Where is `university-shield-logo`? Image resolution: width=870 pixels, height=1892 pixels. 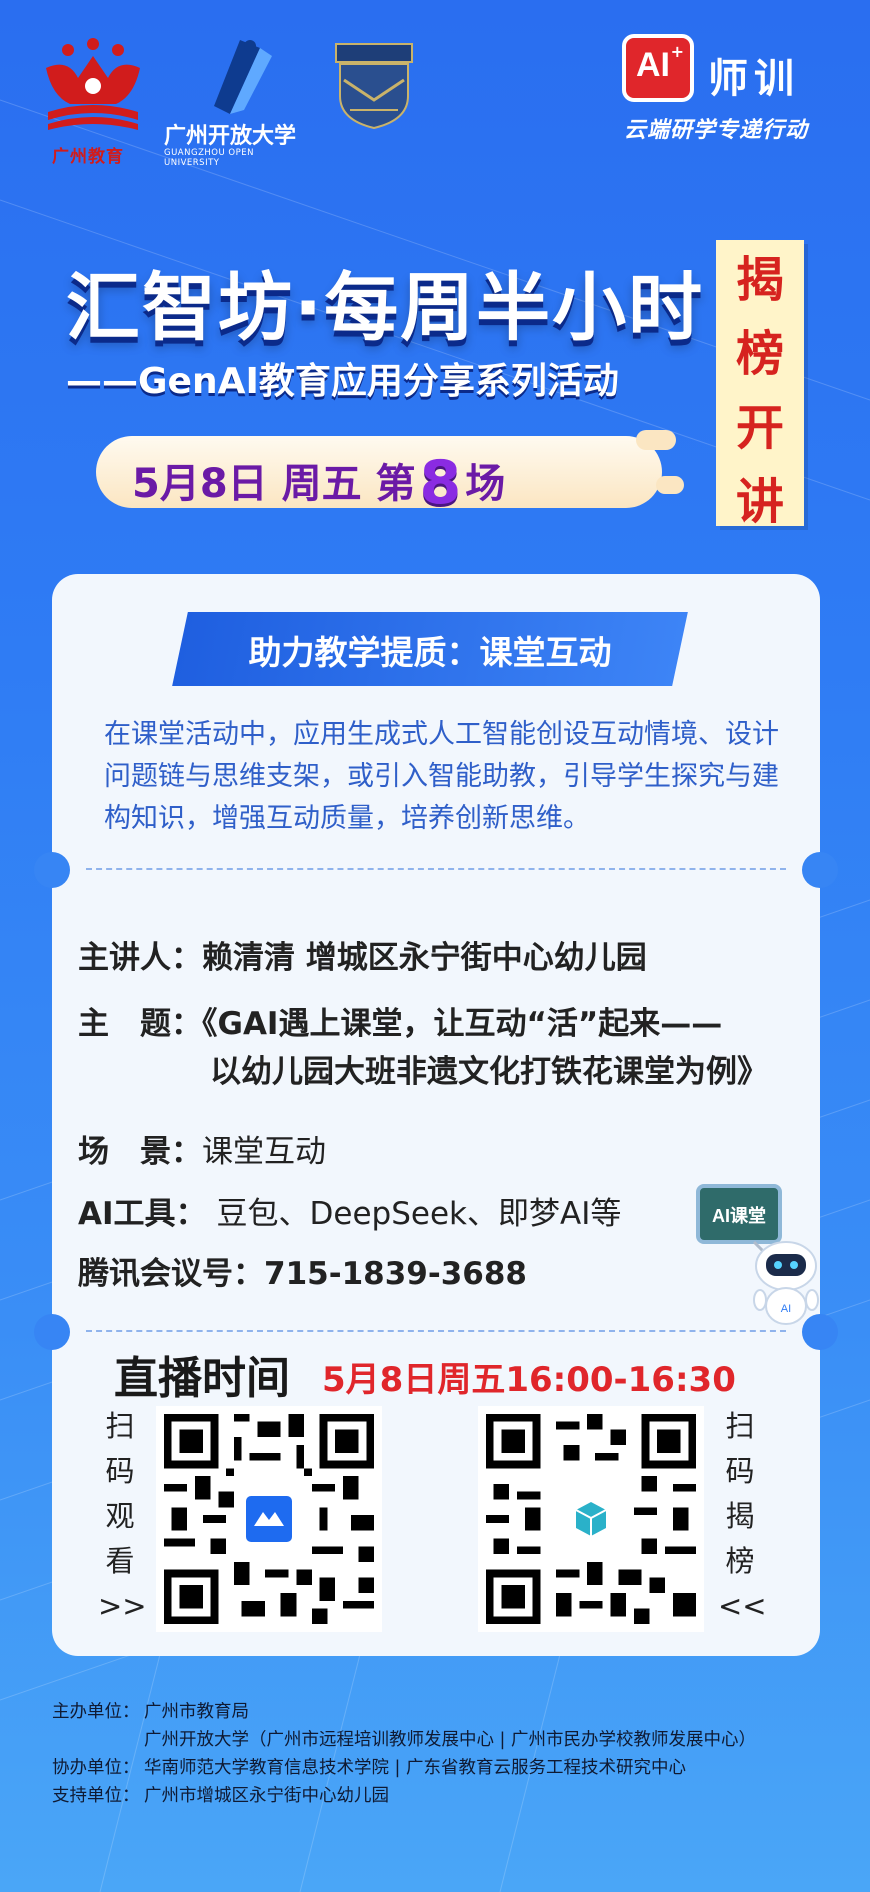
university-shield-logo is located at coordinates (374, 85).